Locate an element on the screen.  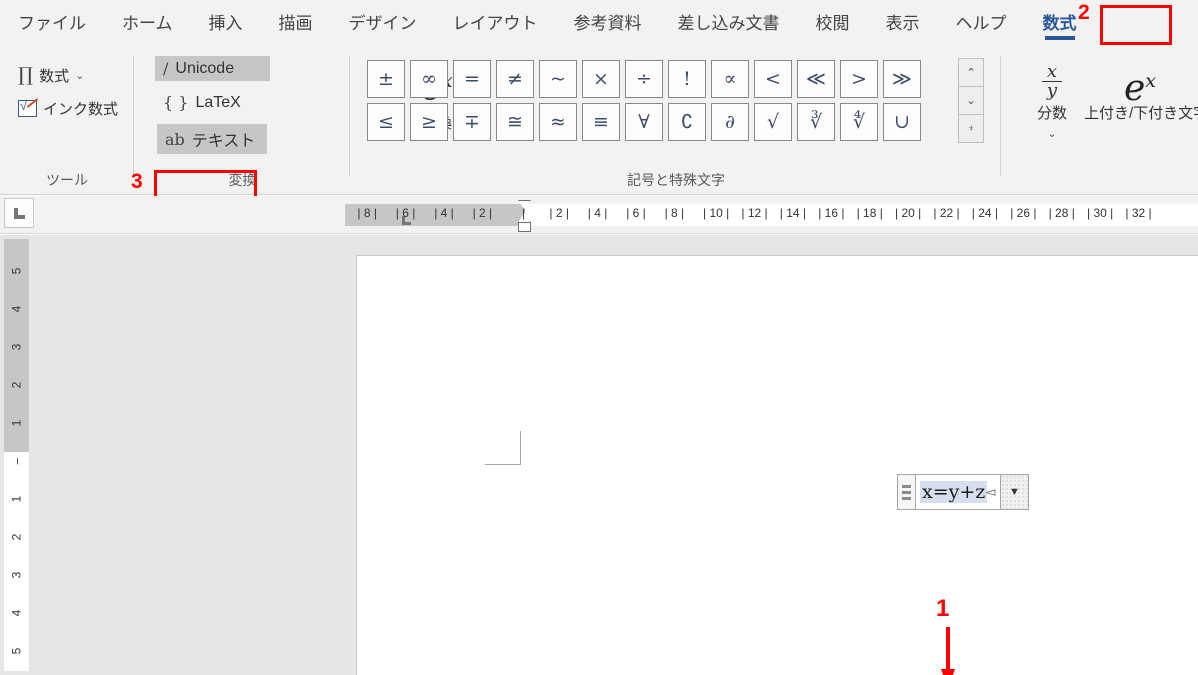
annotation-number-3: 3 is located at coordinates (137, 181).